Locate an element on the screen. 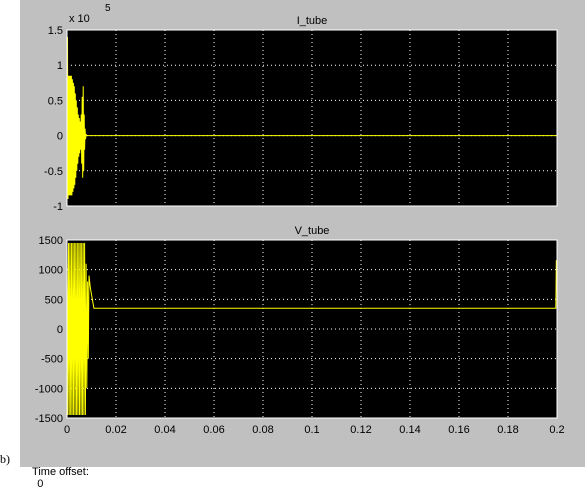  x-tick-label: 0.02 is located at coordinates (115, 430).